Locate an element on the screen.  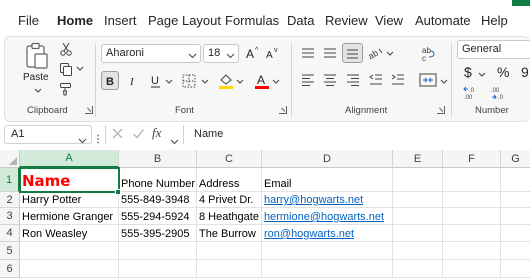
formula-input: Name is located at coordinates (356, 134).